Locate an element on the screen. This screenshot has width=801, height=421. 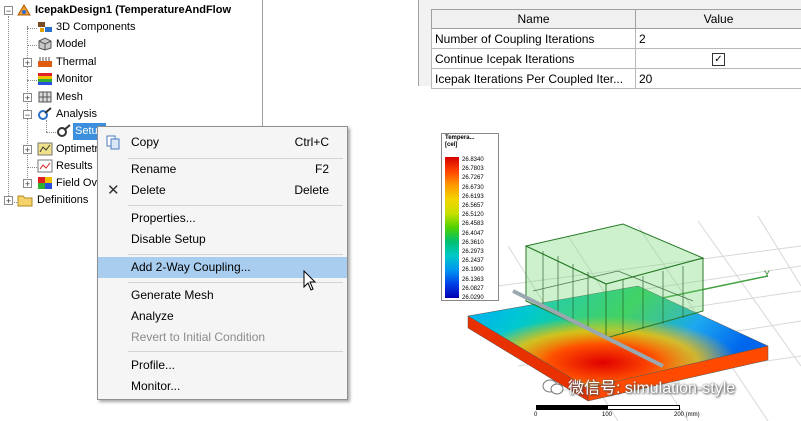
monitor-icon is located at coordinates (45, 79).